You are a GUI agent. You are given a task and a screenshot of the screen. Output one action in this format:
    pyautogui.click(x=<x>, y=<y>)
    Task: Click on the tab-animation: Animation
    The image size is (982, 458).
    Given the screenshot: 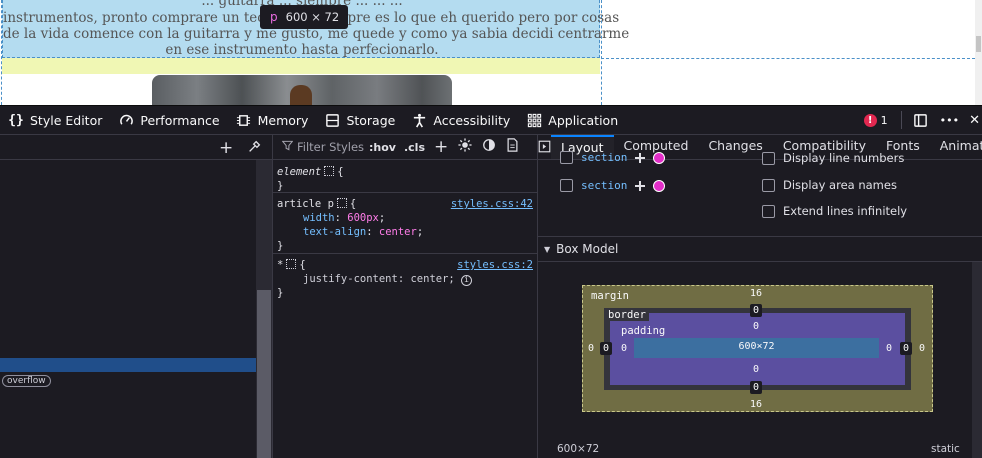 What is the action you would take?
    pyautogui.click(x=956, y=147)
    